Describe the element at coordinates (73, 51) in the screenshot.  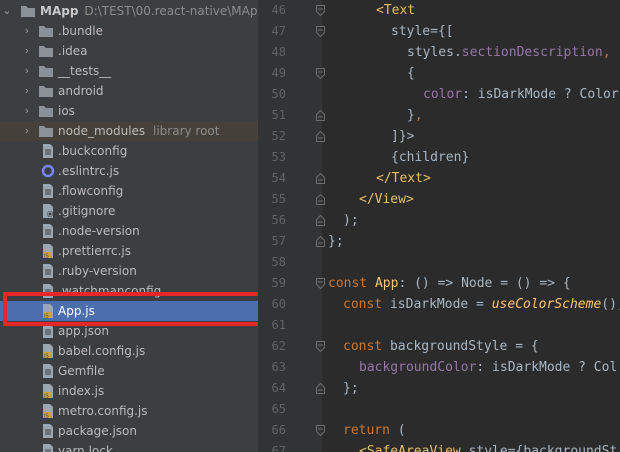
I see `tree-item-label: .idea` at that location.